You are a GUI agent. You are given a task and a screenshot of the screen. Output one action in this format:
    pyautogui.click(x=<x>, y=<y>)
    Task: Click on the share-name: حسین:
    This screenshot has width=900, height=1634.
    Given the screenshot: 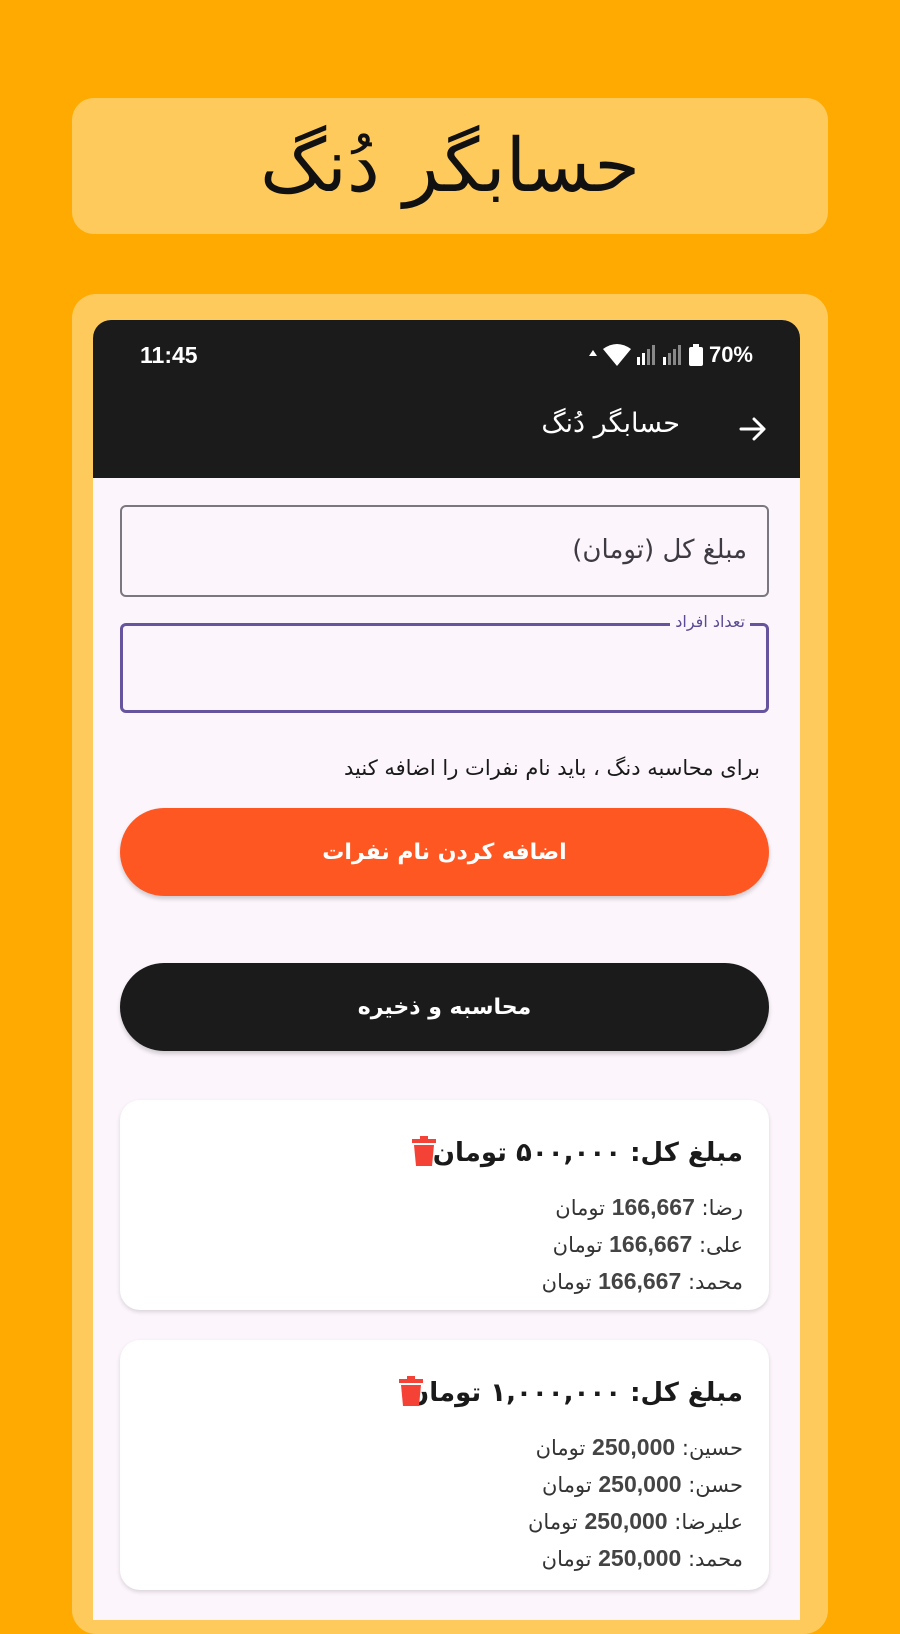 What is the action you would take?
    pyautogui.click(x=712, y=1448)
    